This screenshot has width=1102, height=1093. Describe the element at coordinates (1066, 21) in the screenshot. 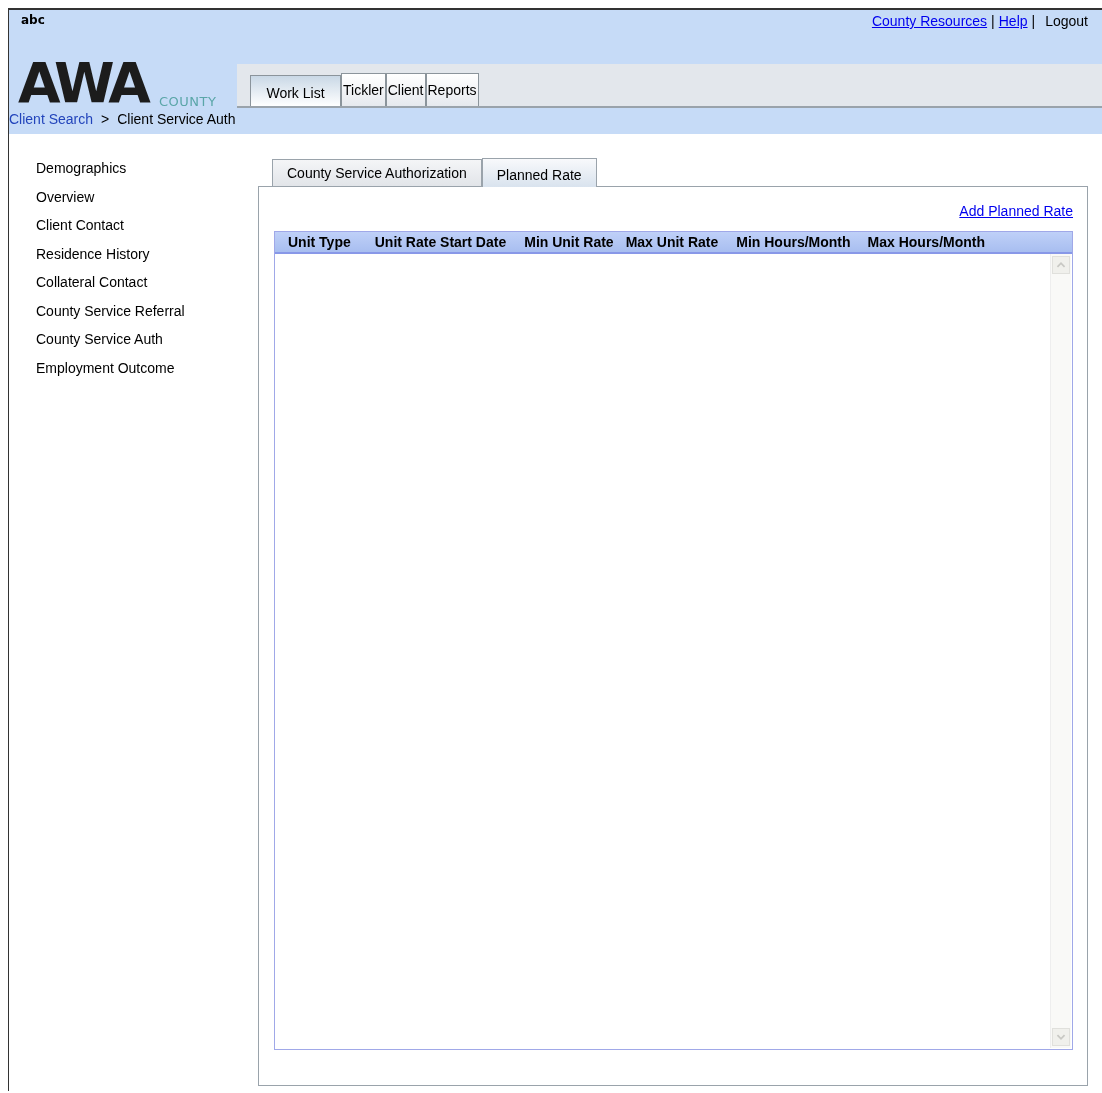

I see `logout-link: Logout` at that location.